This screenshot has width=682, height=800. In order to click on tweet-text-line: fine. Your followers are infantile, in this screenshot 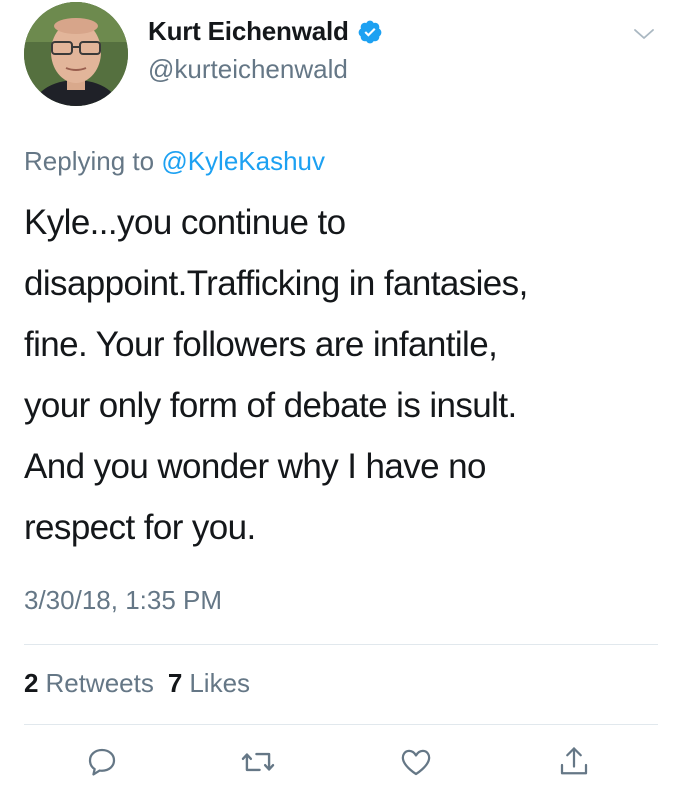, I will do `click(261, 344)`.